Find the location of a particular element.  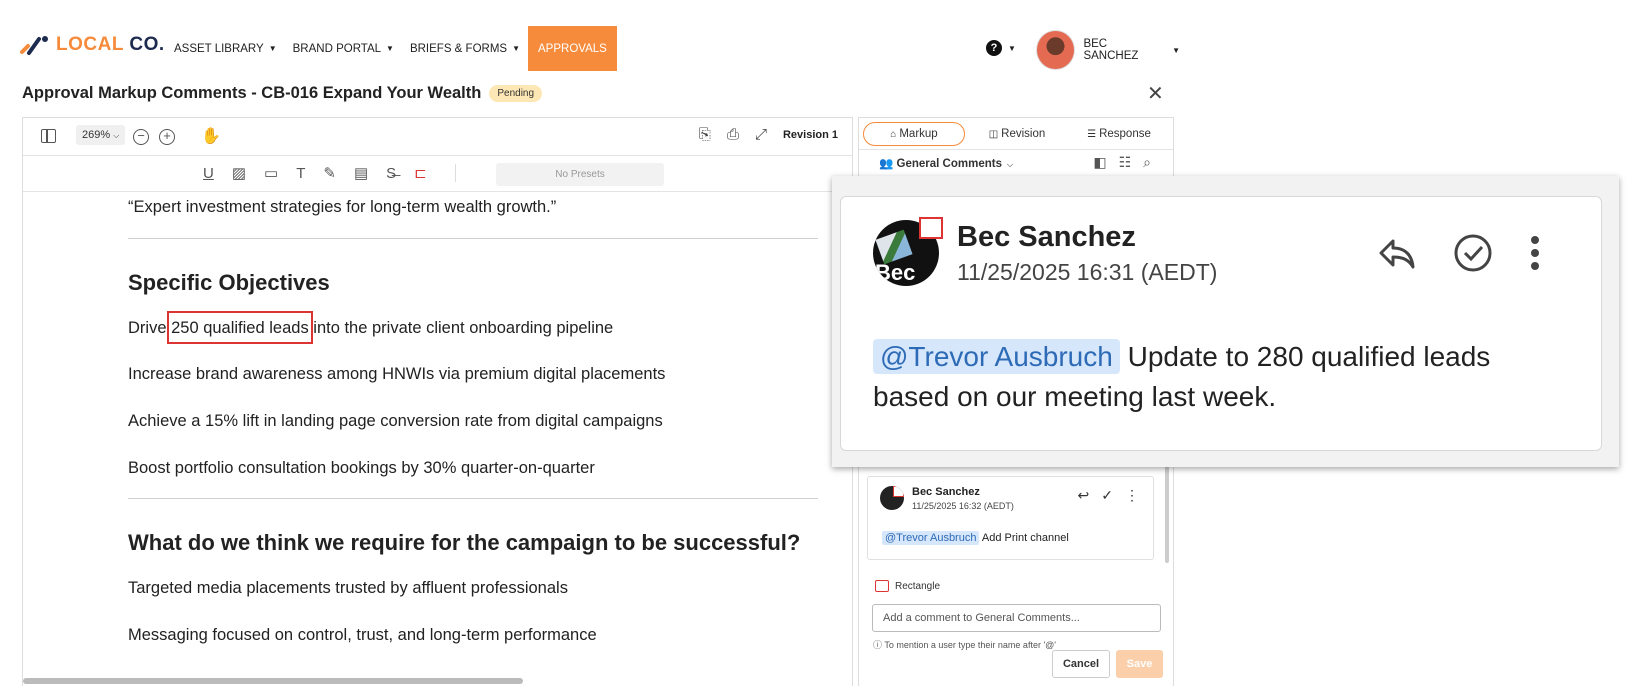

pan-hand-icon: ✋ is located at coordinates (211, 136).